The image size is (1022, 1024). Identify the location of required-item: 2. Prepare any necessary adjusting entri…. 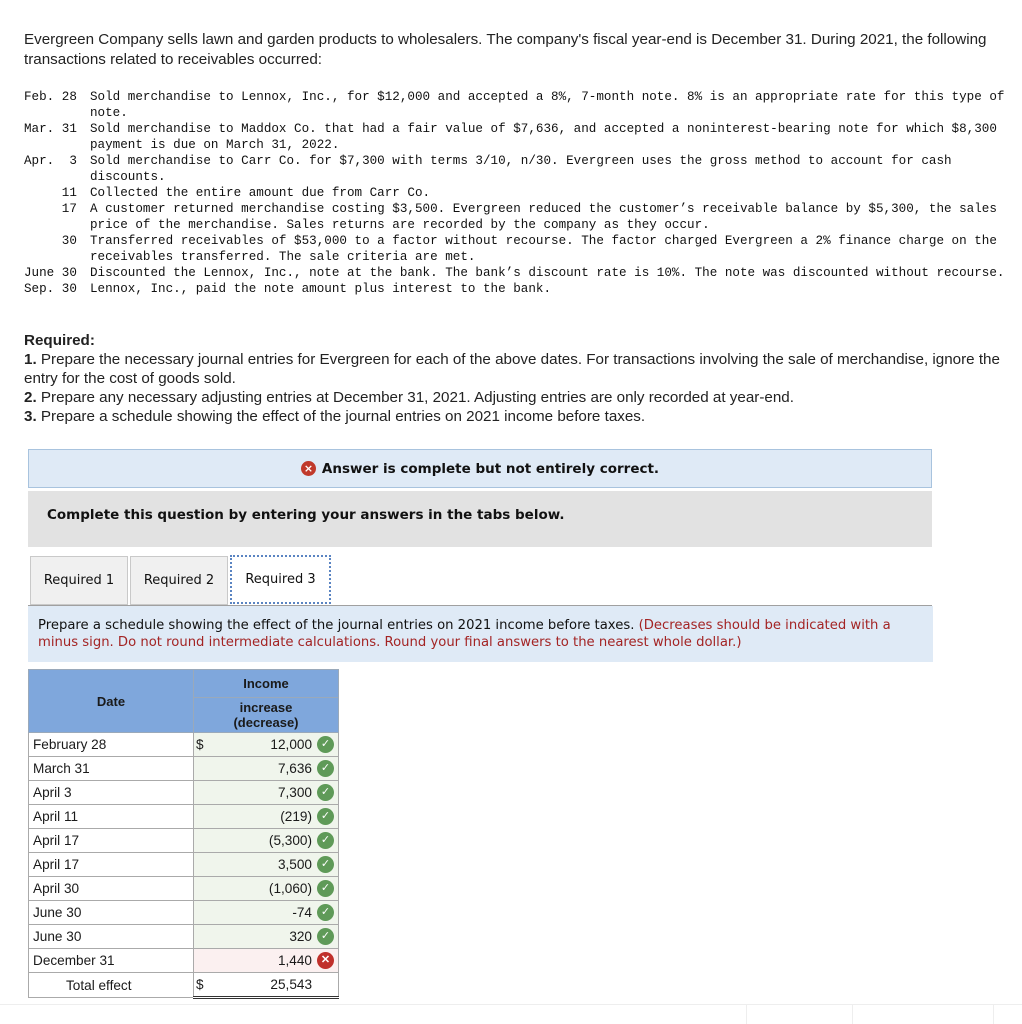
(523, 397).